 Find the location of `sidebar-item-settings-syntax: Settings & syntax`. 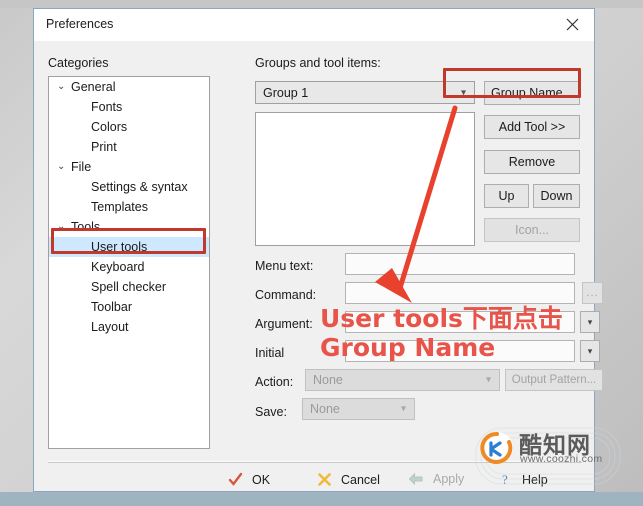

sidebar-item-settings-syntax: Settings & syntax is located at coordinates (129, 187).